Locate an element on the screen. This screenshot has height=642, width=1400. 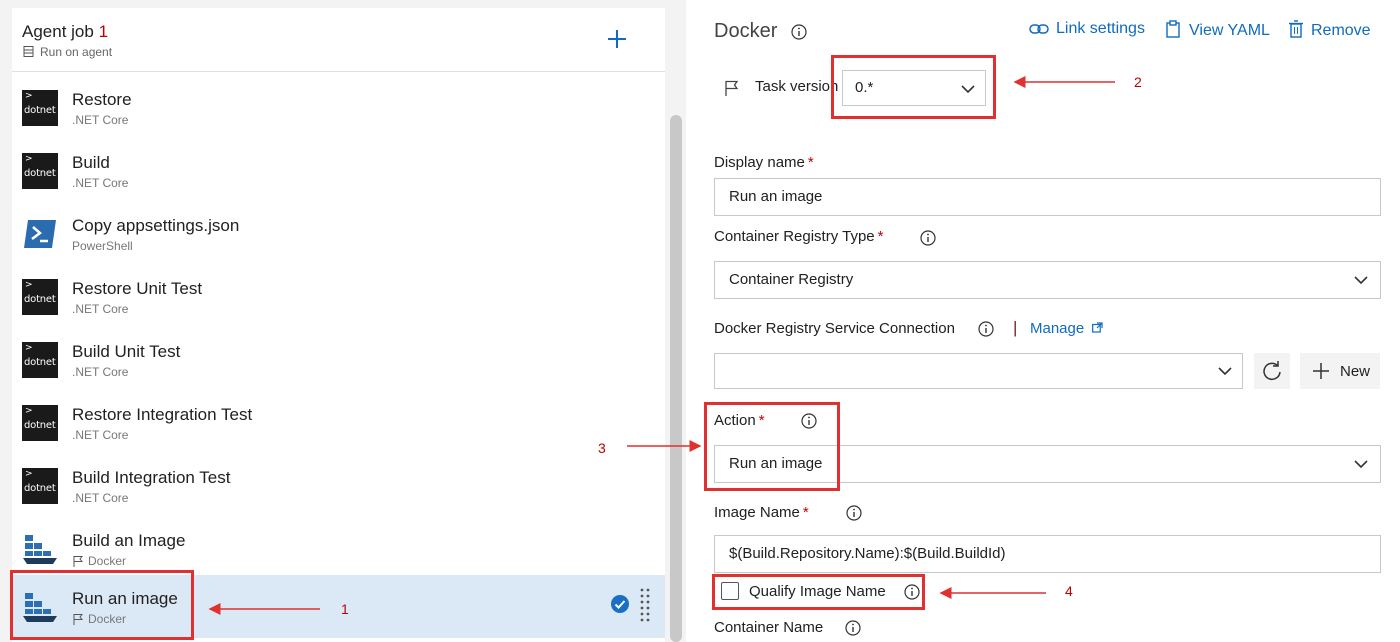
clipboard-icon is located at coordinates (1173, 29).